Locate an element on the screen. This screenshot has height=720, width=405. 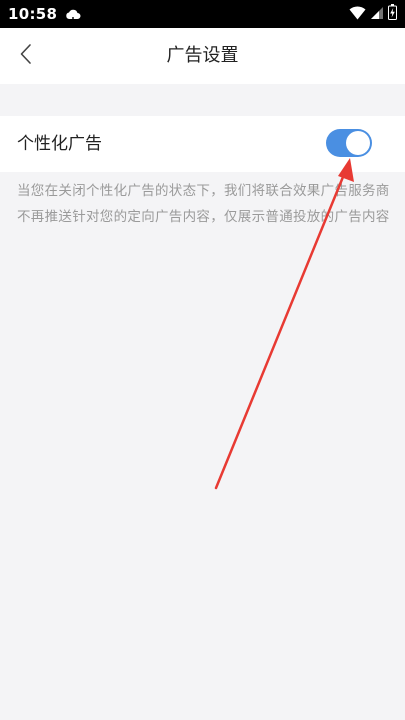
cloud-icon is located at coordinates (73, 14).